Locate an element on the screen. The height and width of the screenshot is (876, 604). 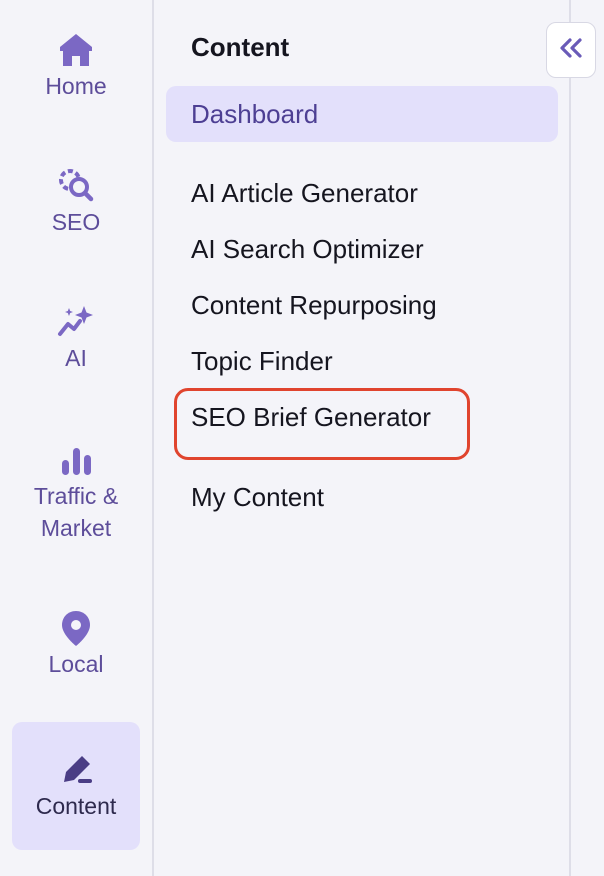
panel-divider is located at coordinates (570, 438).